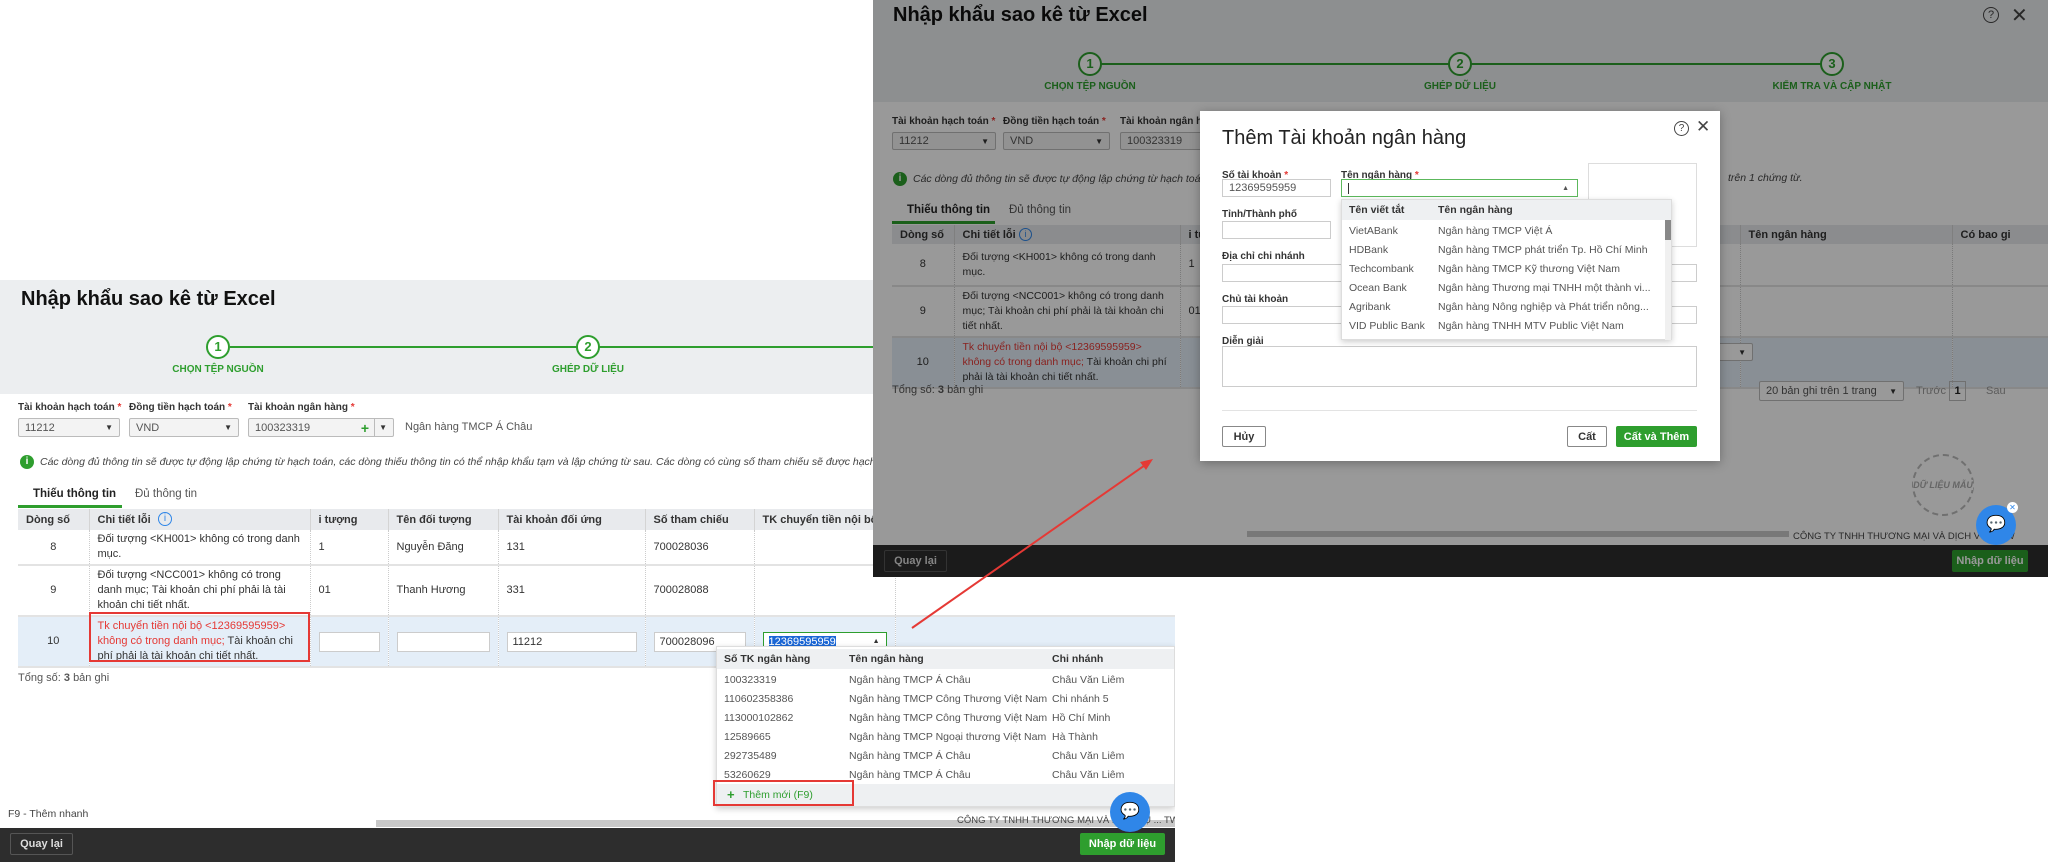 The height and width of the screenshot is (862, 2048). I want to click on annotation-arrow, so click(1032, 544).